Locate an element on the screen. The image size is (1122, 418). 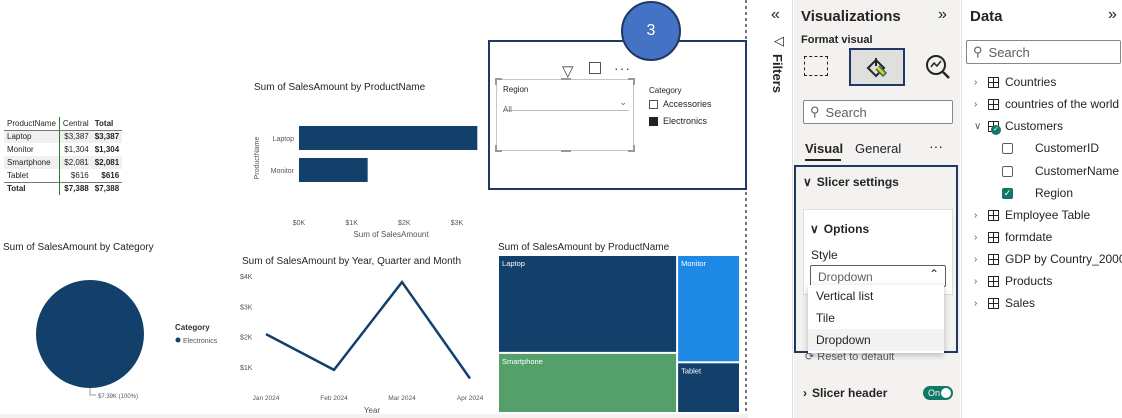
table-countries-of-the-world: › countries of the world is located at coordinates (1046, 104).